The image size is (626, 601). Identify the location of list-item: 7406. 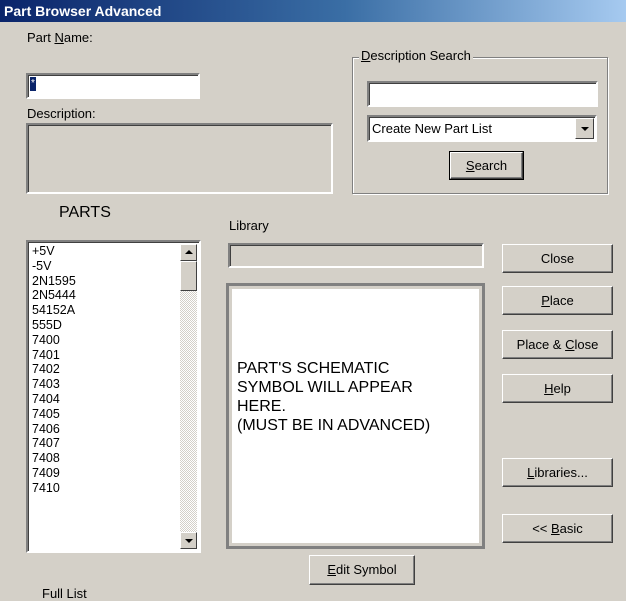
(105, 429).